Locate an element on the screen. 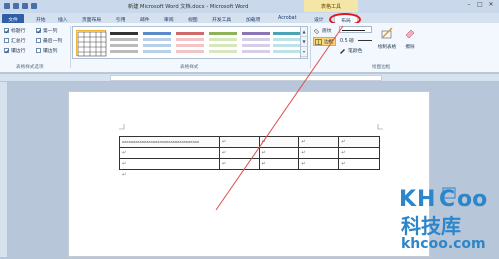 This screenshot has width=499, height=259. logo-letter-k: K is located at coordinates (408, 199).